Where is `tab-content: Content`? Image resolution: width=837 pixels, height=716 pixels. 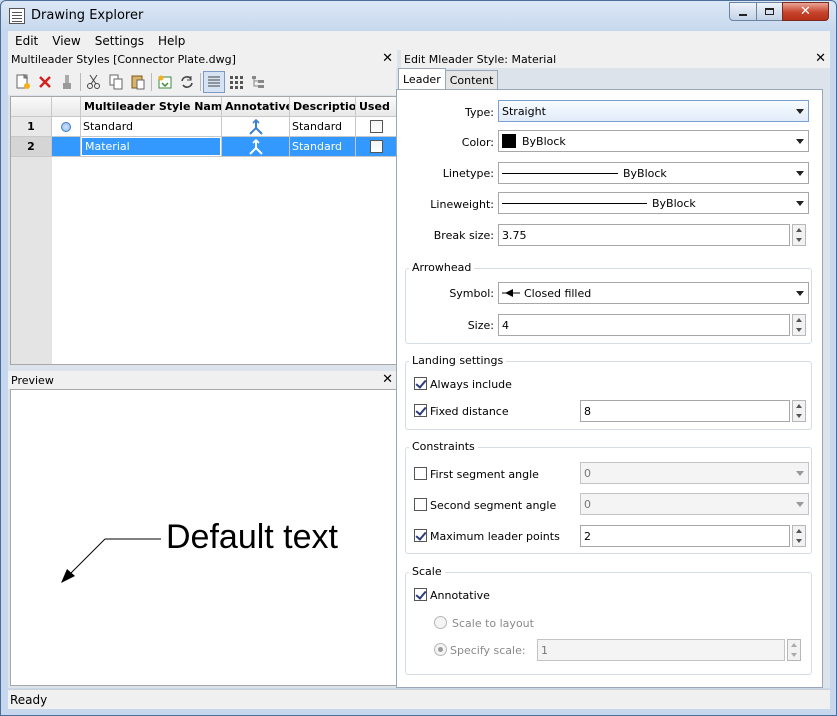
tab-content: Content is located at coordinates (471, 79).